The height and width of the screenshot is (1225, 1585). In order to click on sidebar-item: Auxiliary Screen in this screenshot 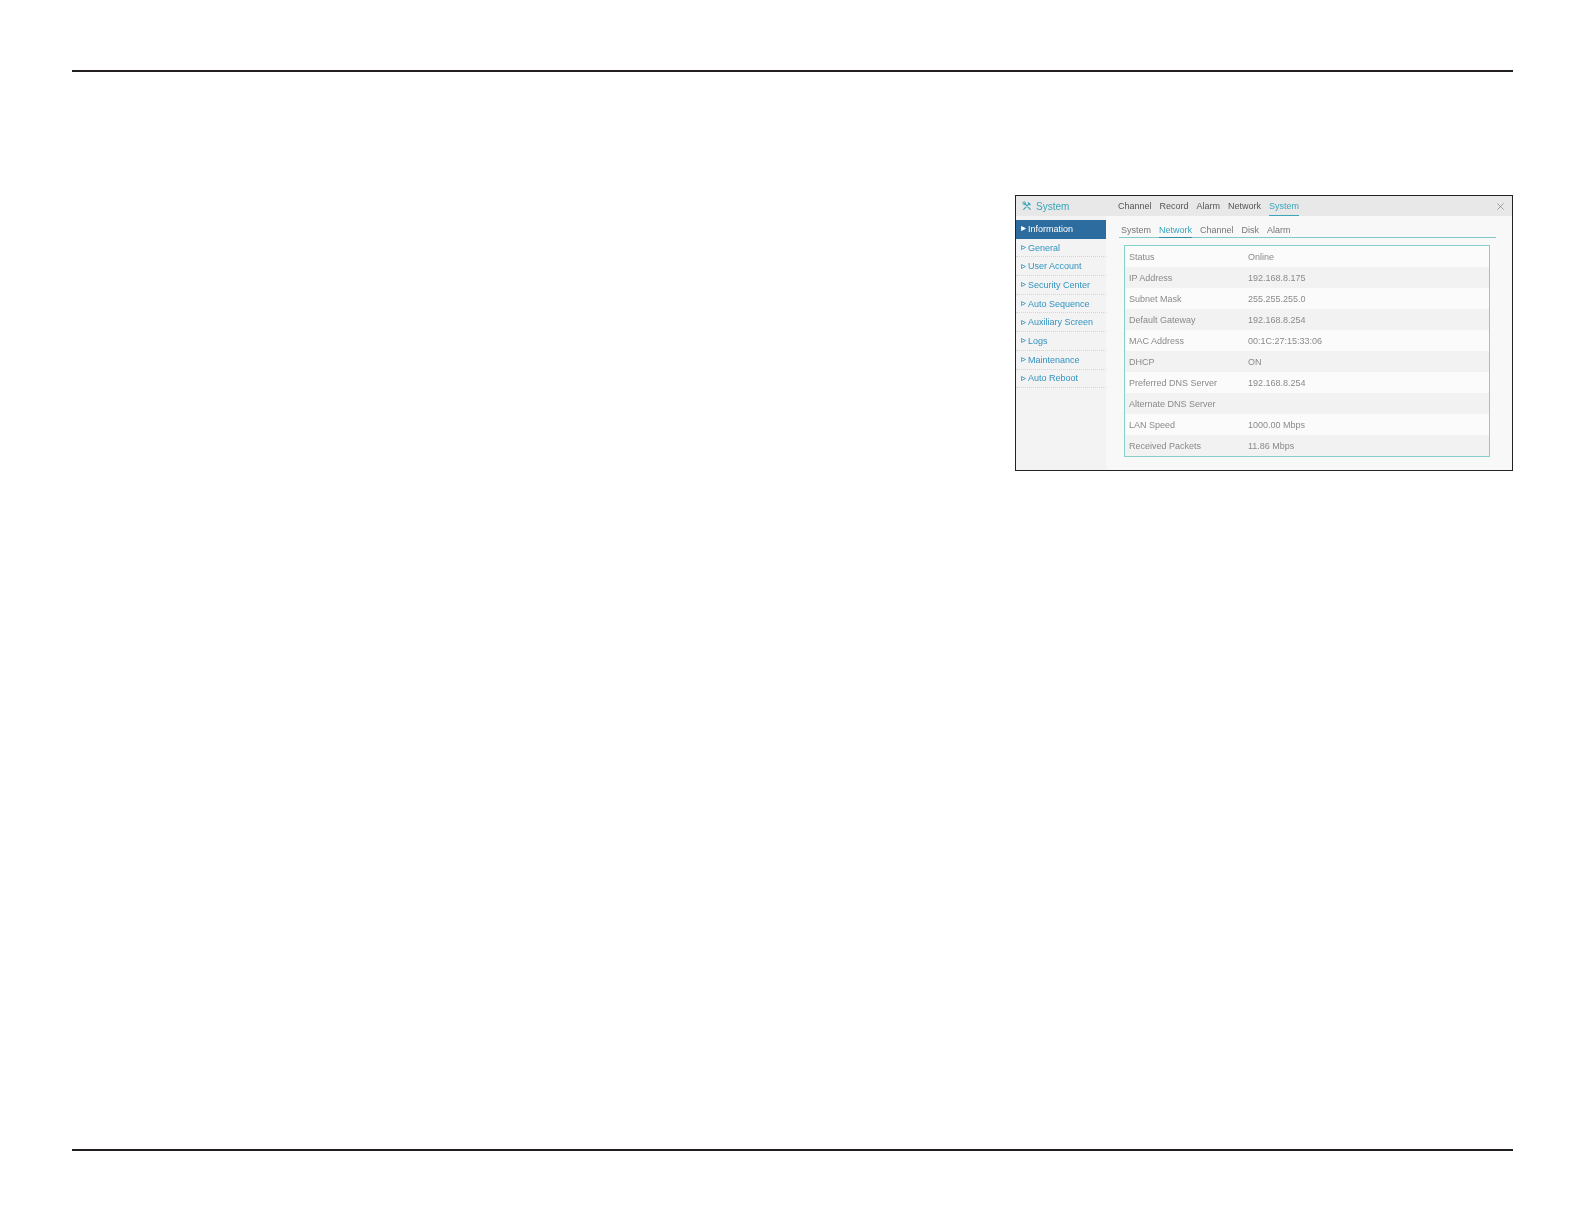, I will do `click(1061, 323)`.